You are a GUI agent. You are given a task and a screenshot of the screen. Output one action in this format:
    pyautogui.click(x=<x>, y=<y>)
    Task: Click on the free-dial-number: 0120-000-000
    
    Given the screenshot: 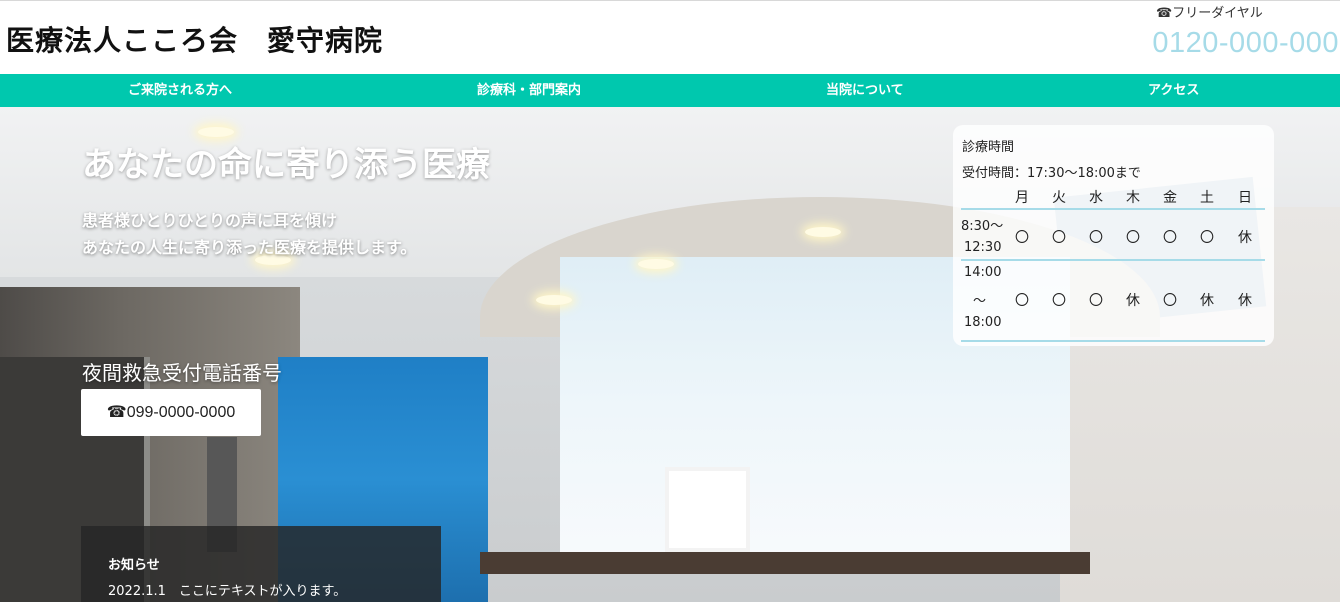 What is the action you would take?
    pyautogui.click(x=1245, y=43)
    